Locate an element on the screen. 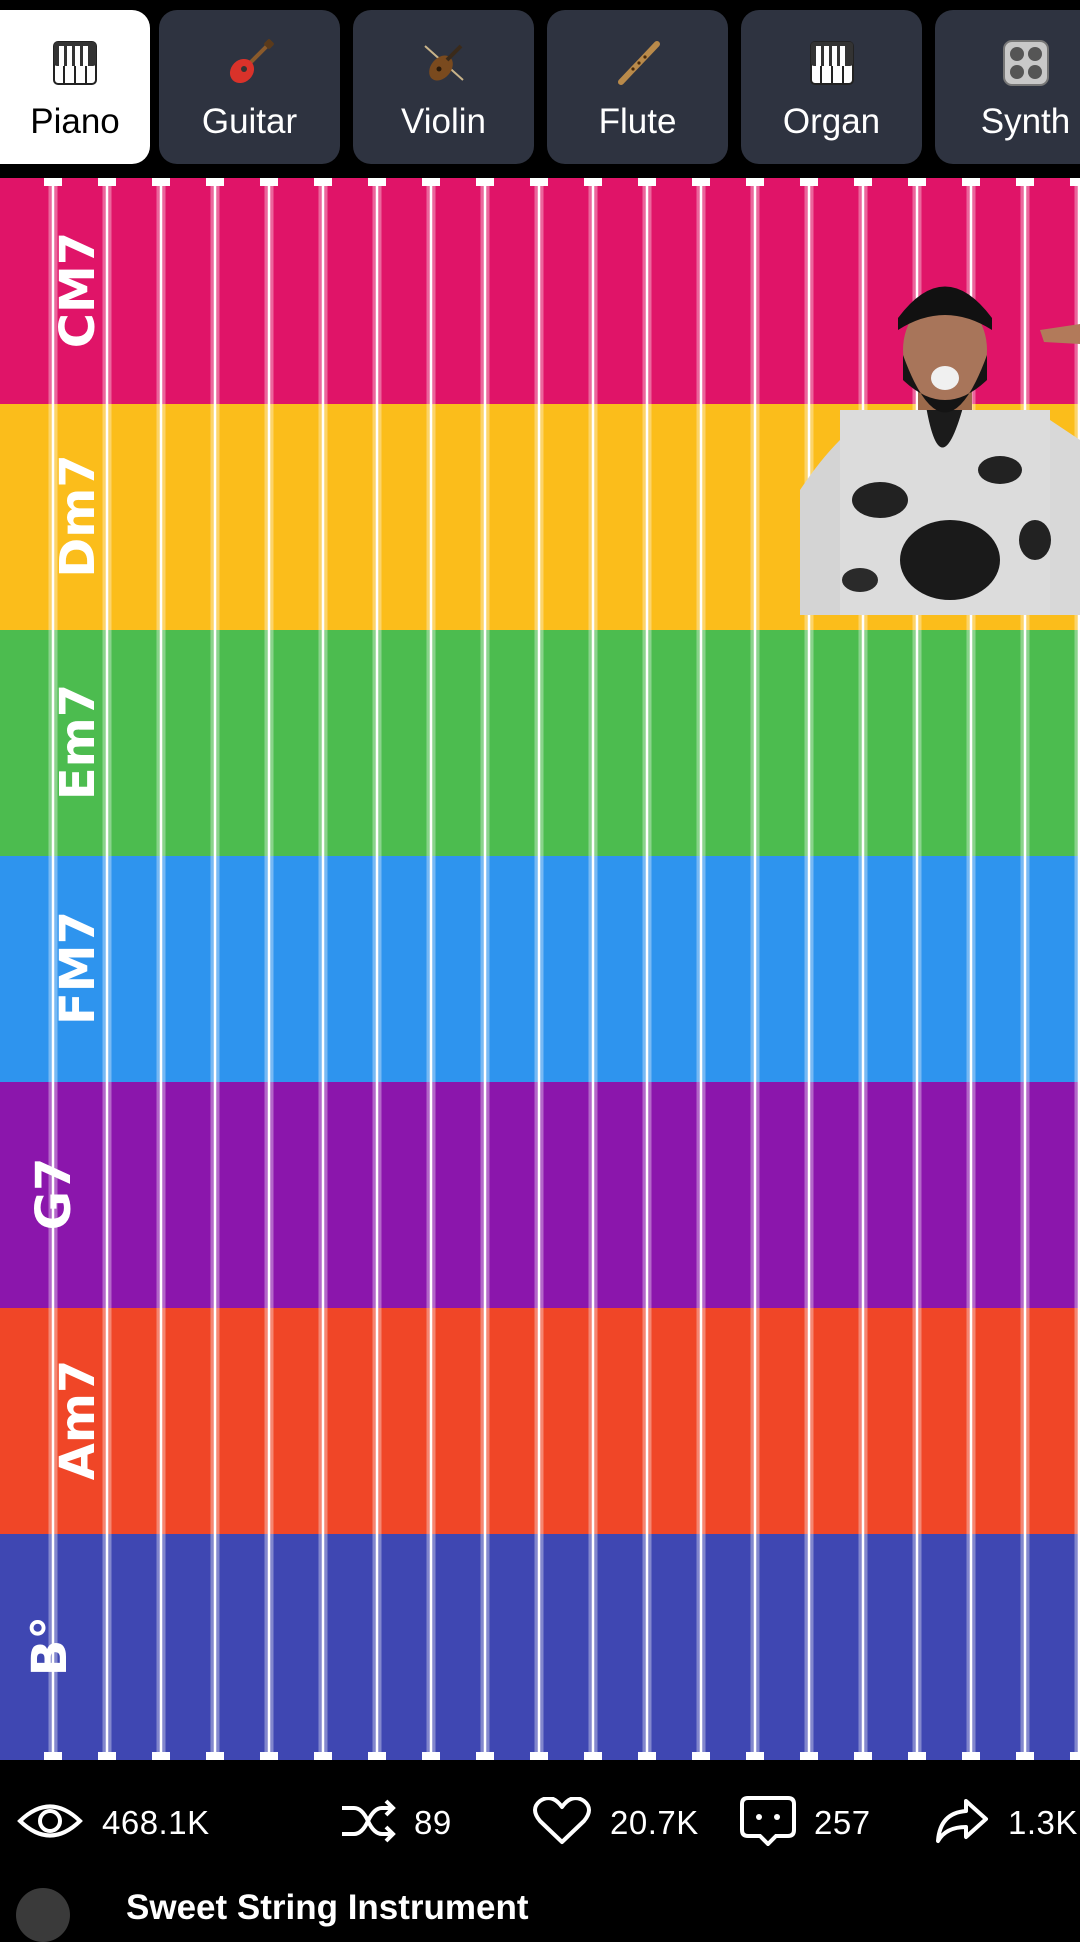 The image size is (1080, 1942). share-button: 1.3K is located at coordinates (1006, 1822).